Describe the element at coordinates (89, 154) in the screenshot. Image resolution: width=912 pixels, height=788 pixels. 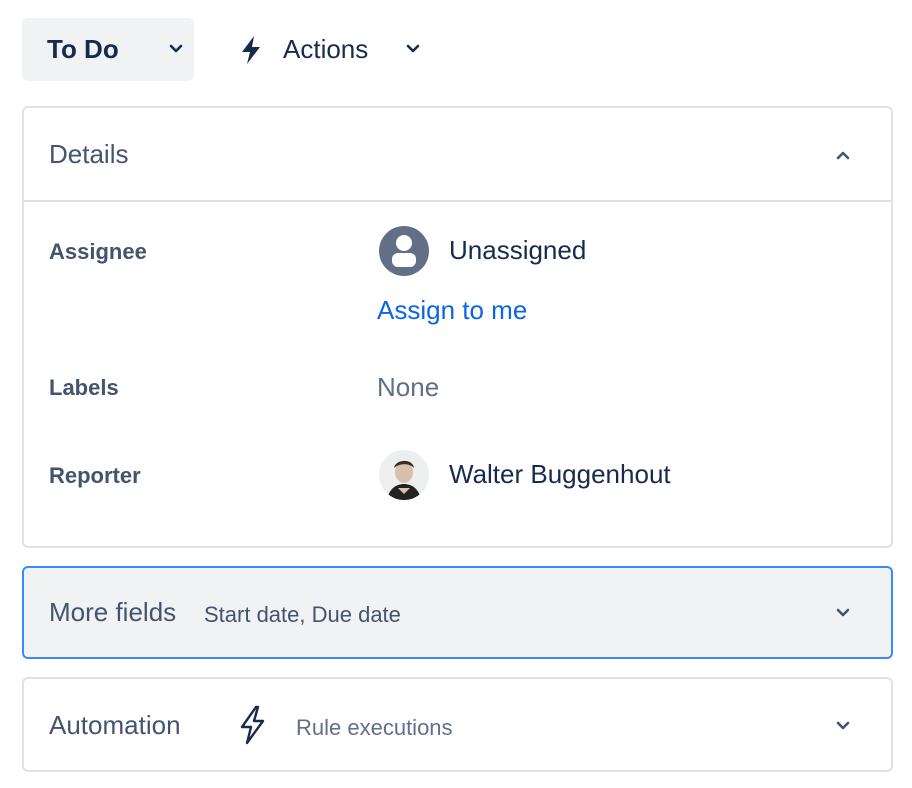
I see `details-title: Details` at that location.